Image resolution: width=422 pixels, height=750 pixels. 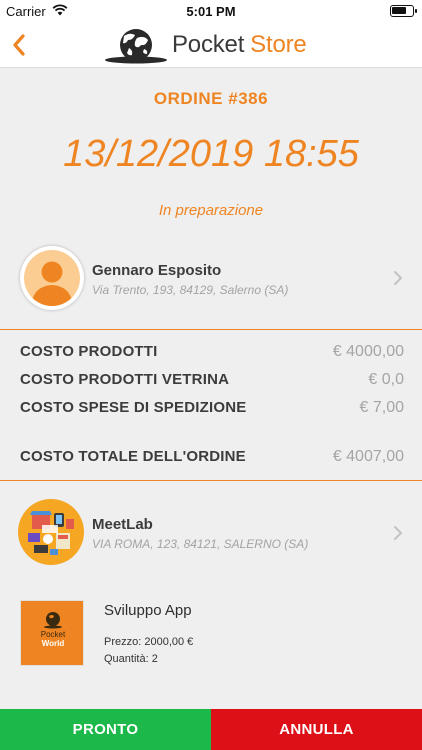 I want to click on shop-illustration-icon, so click(x=51, y=533).